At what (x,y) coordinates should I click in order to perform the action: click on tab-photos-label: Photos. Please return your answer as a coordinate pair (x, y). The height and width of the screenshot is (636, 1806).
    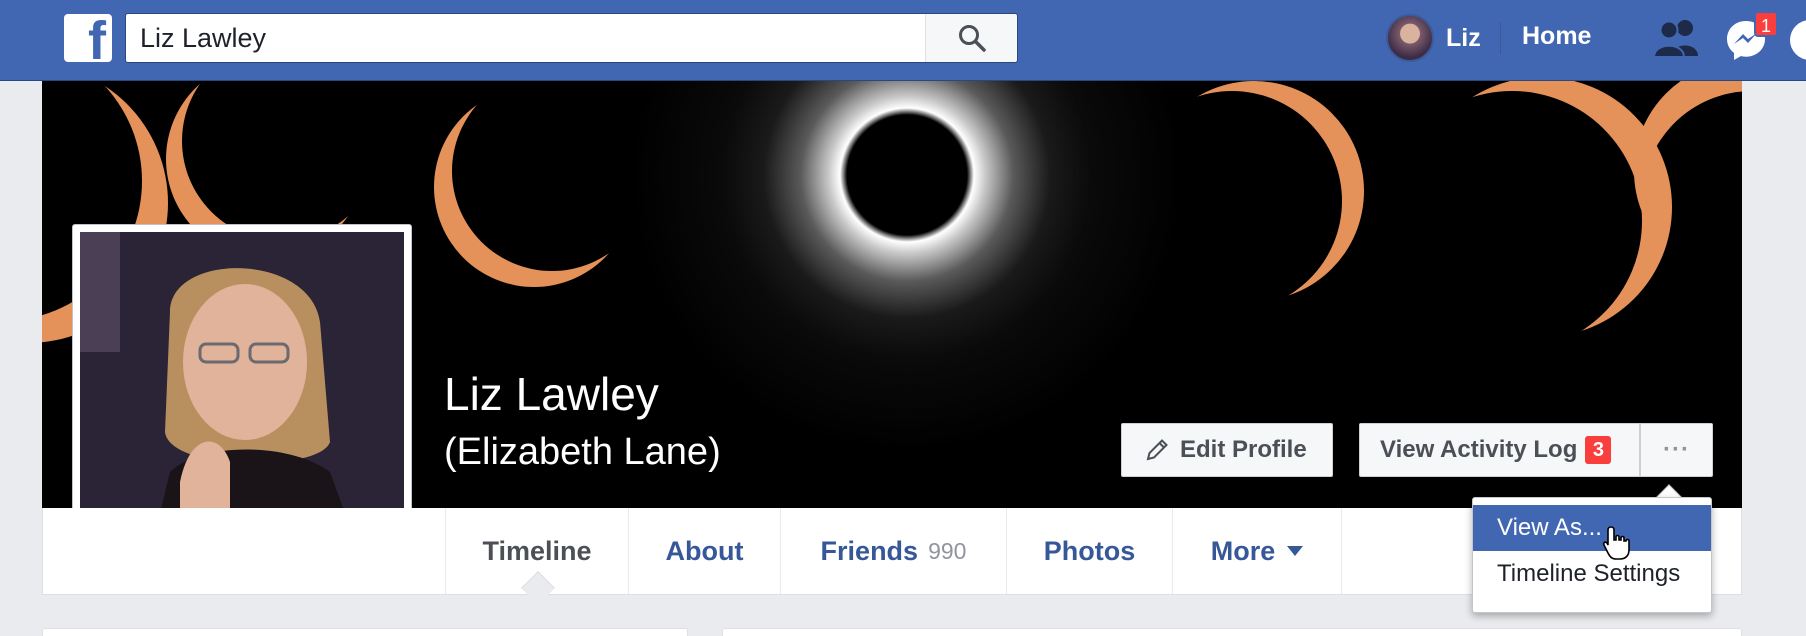
    Looking at the image, I should click on (1089, 550).